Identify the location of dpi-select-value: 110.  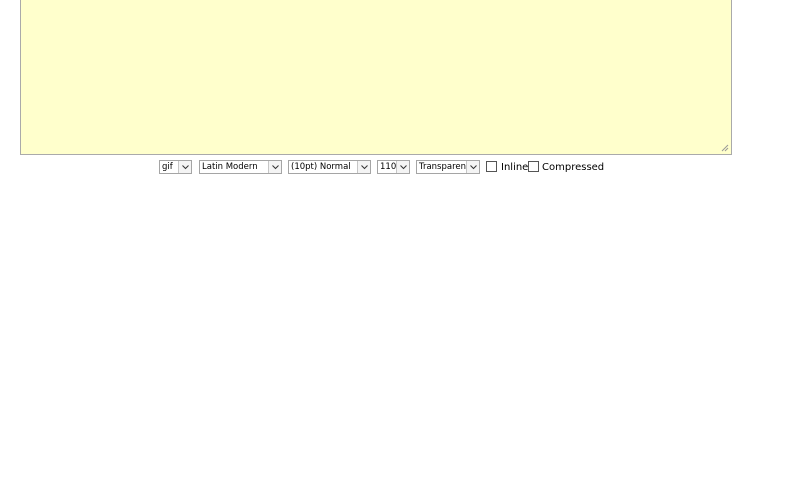
(388, 167).